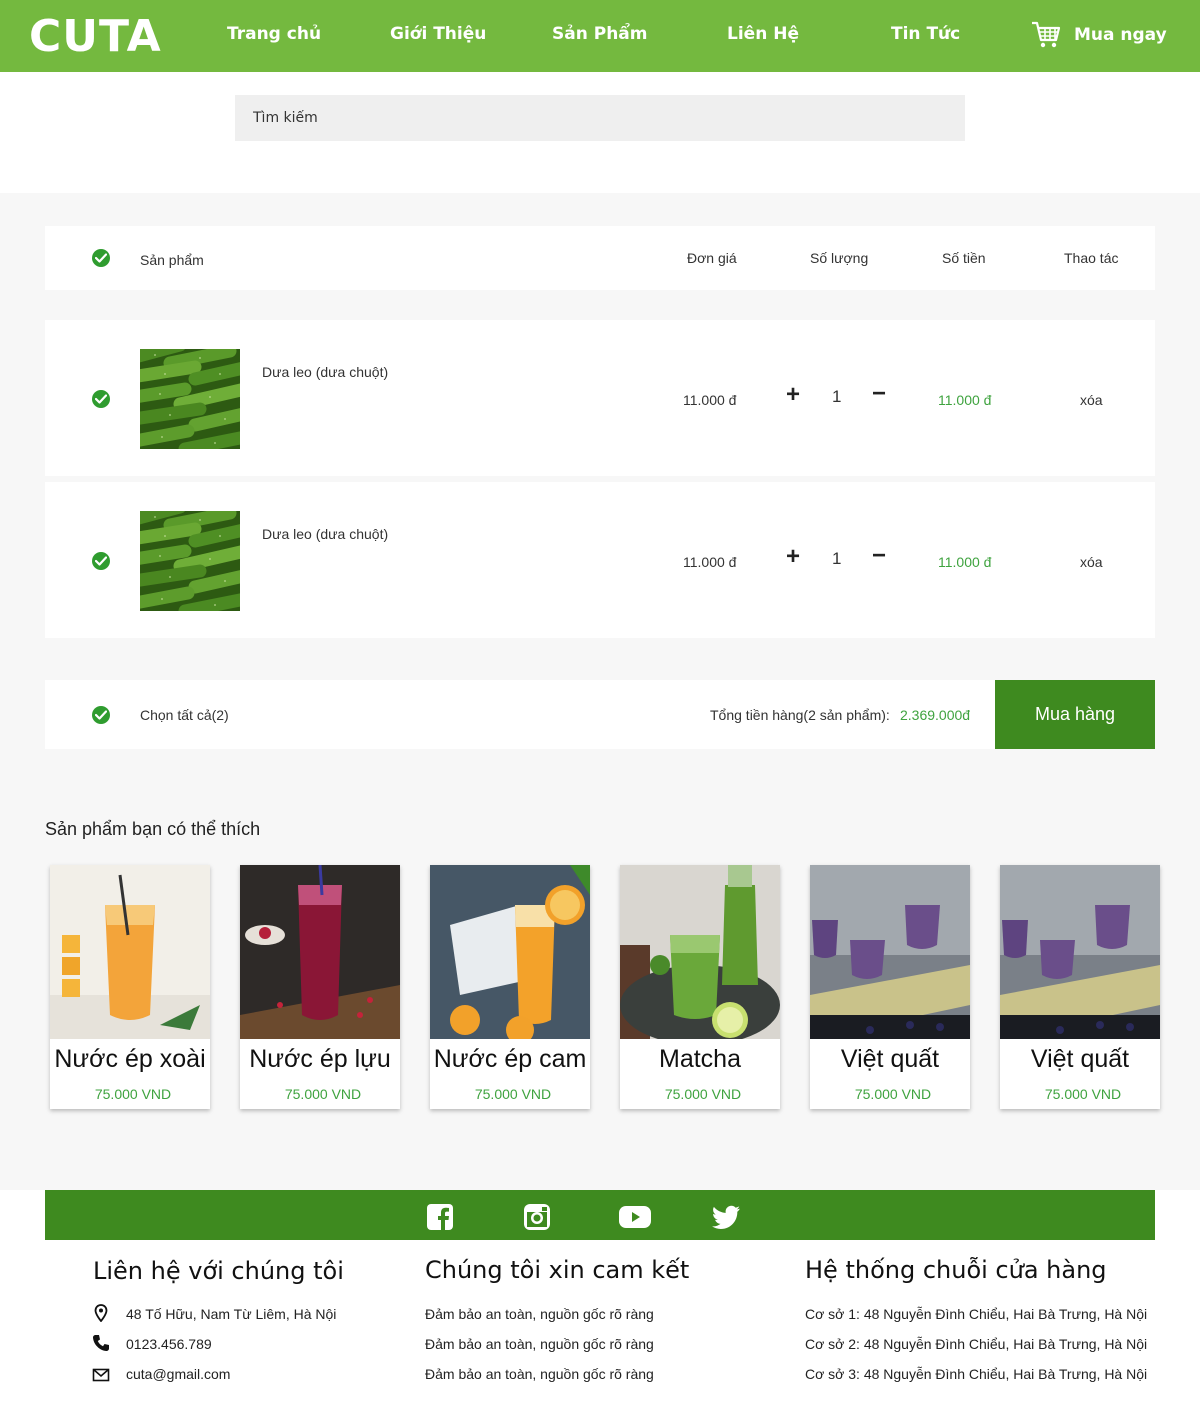  I want to click on logo: CUTA, so click(95, 36).